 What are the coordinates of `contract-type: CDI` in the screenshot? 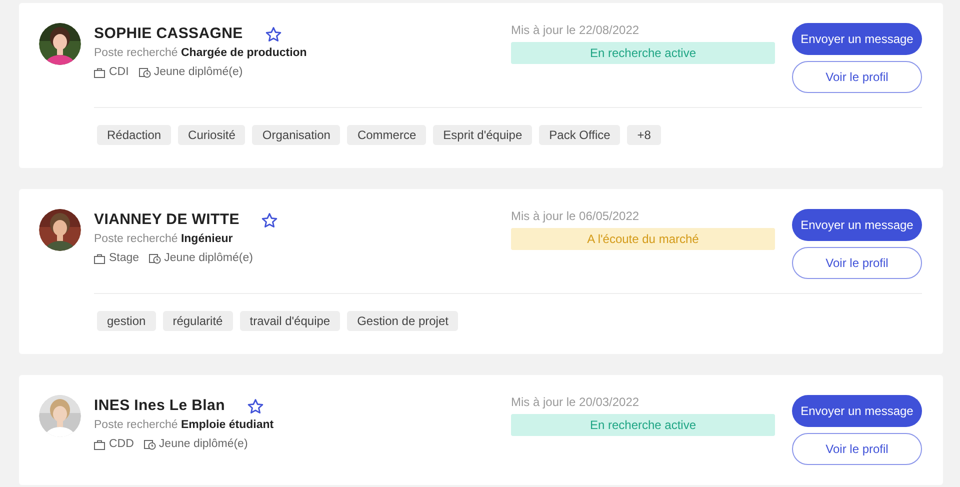 It's located at (119, 72).